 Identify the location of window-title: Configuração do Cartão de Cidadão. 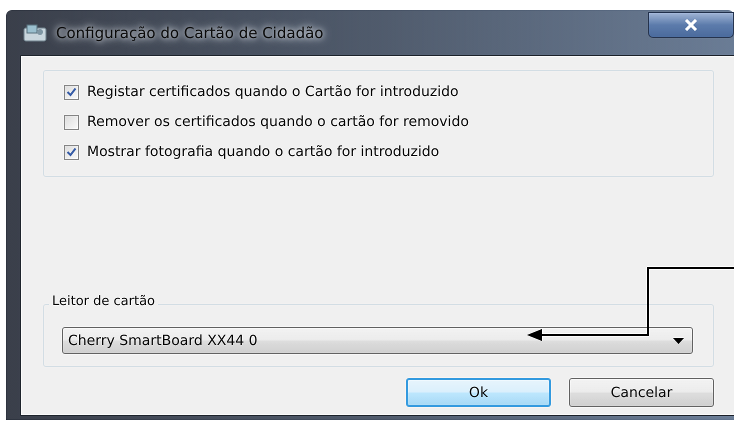
(190, 33).